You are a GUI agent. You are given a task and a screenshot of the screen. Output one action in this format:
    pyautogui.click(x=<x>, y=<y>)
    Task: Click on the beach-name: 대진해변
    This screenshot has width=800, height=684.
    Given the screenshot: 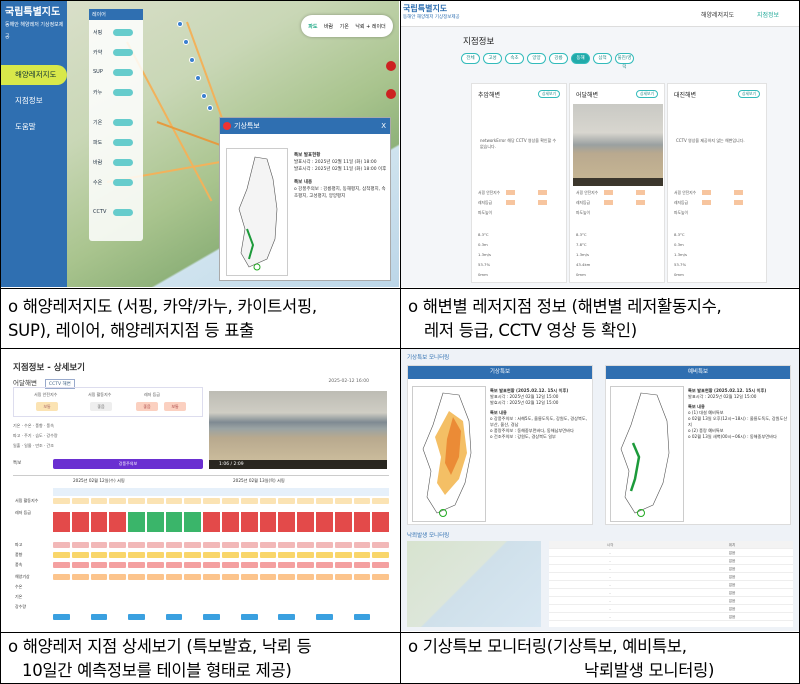 What is the action you would take?
    pyautogui.click(x=685, y=95)
    